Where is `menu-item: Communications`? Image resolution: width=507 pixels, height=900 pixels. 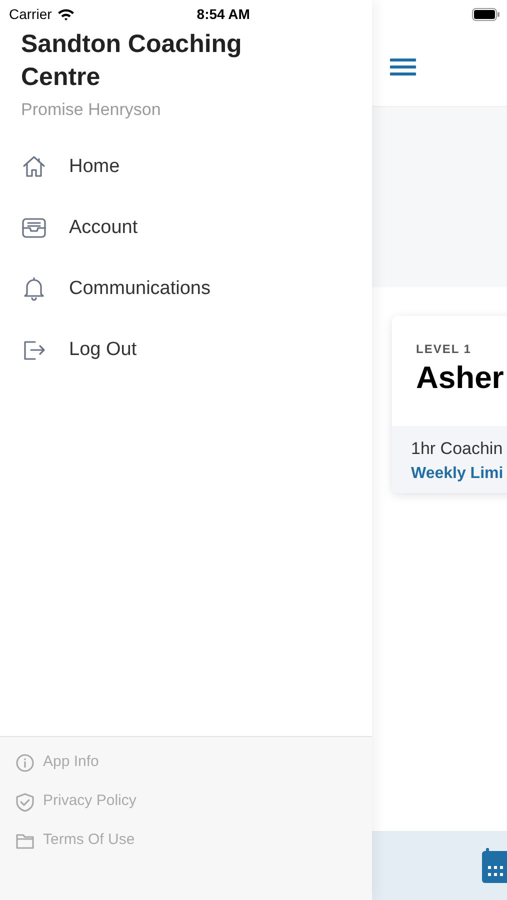
menu-item: Communications is located at coordinates (139, 289).